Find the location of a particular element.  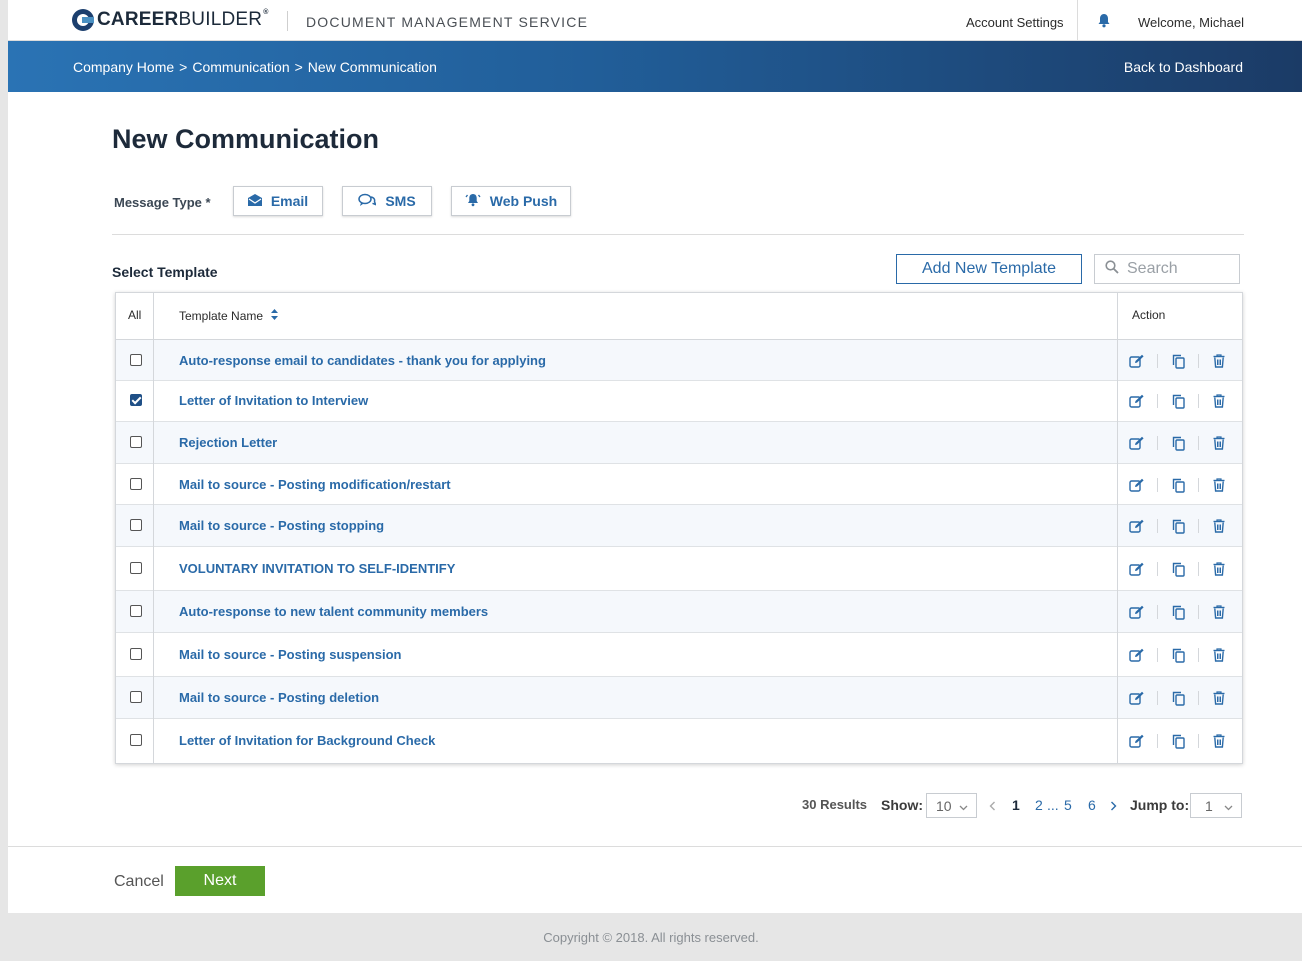

welcome-user: Welcome, Michael is located at coordinates (1191, 22).